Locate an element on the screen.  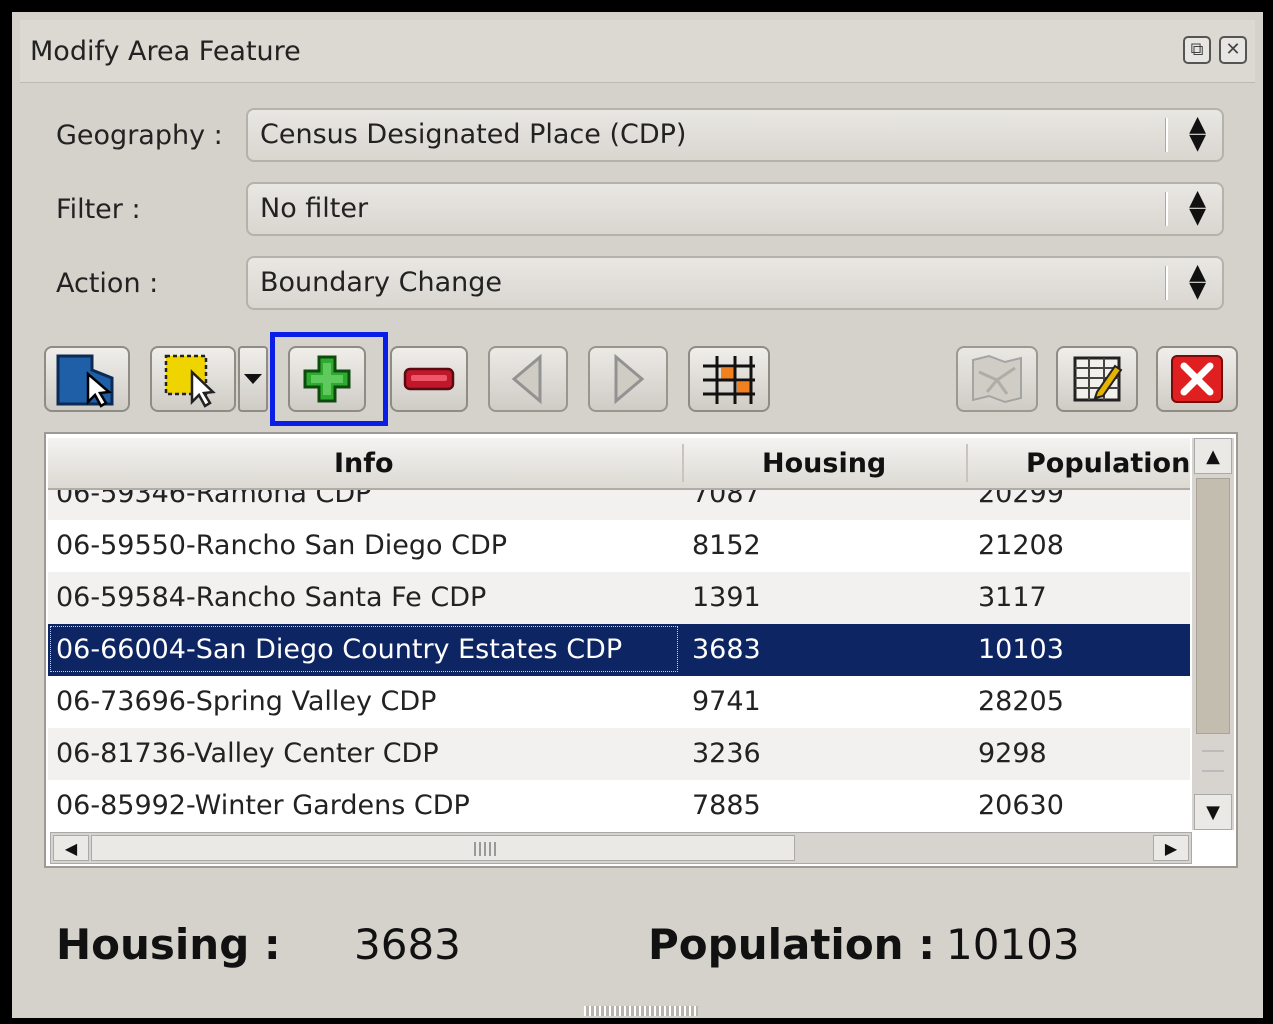
cell-housing: 3683 is located at coordinates (726, 649).